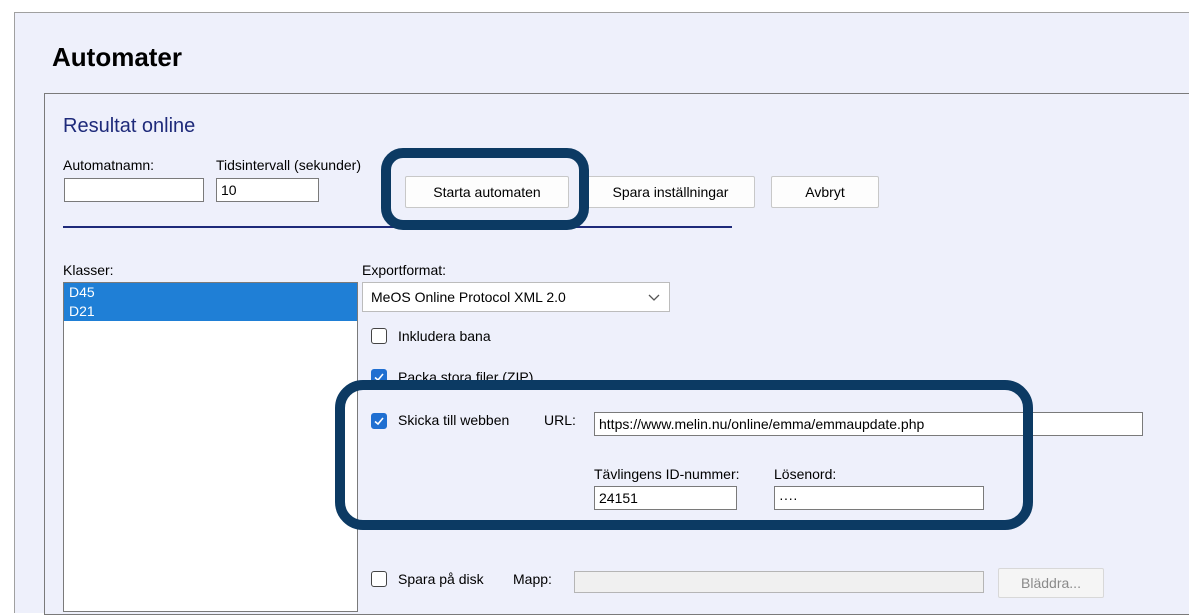  I want to click on classes-listbox: D45 D21, so click(210, 447).